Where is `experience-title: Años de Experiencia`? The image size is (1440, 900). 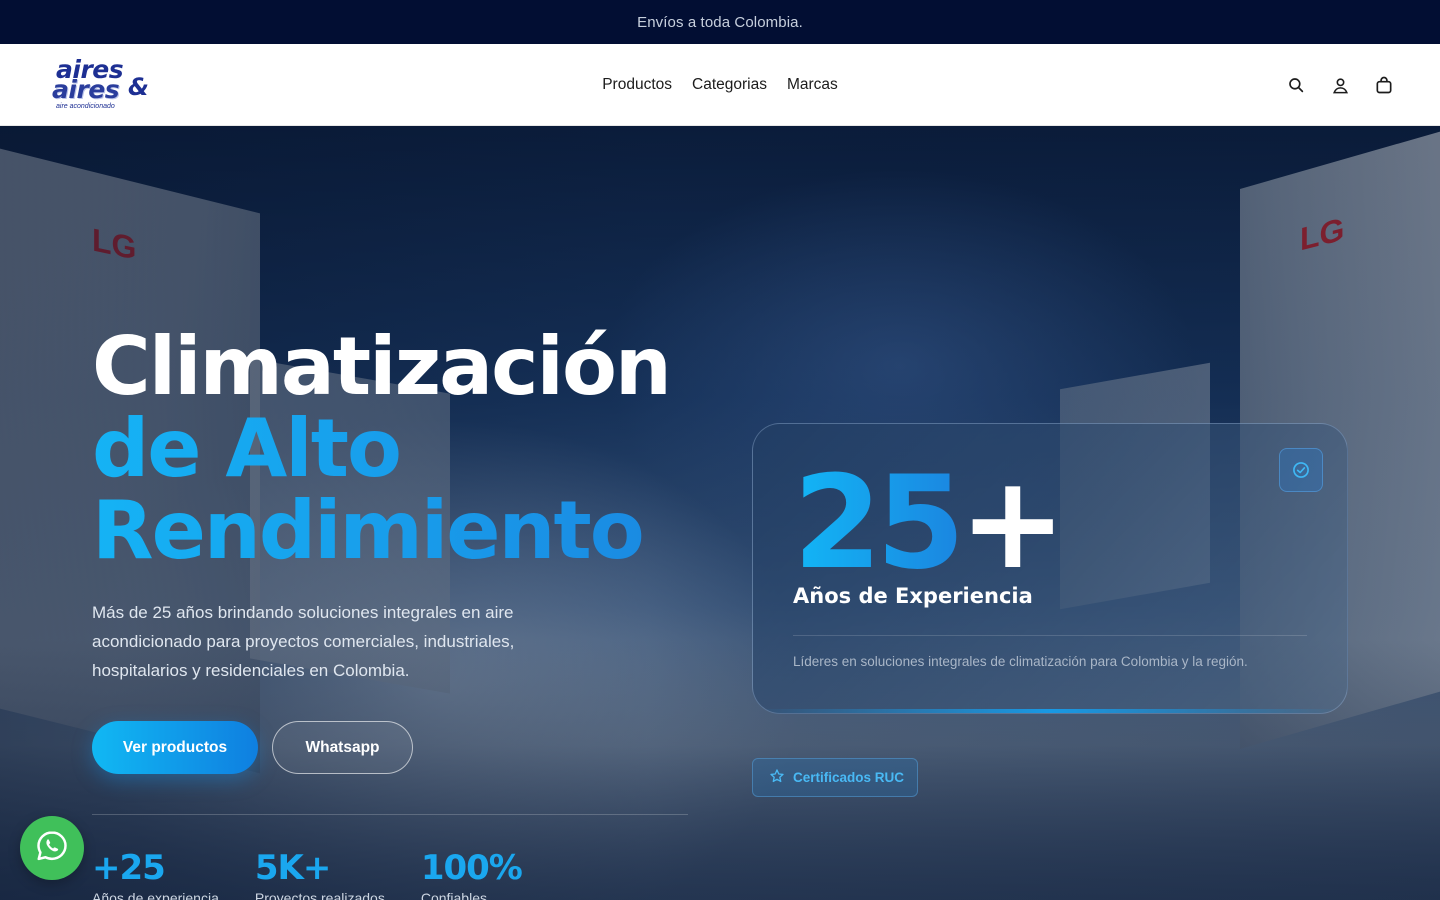 experience-title: Años de Experiencia is located at coordinates (913, 596).